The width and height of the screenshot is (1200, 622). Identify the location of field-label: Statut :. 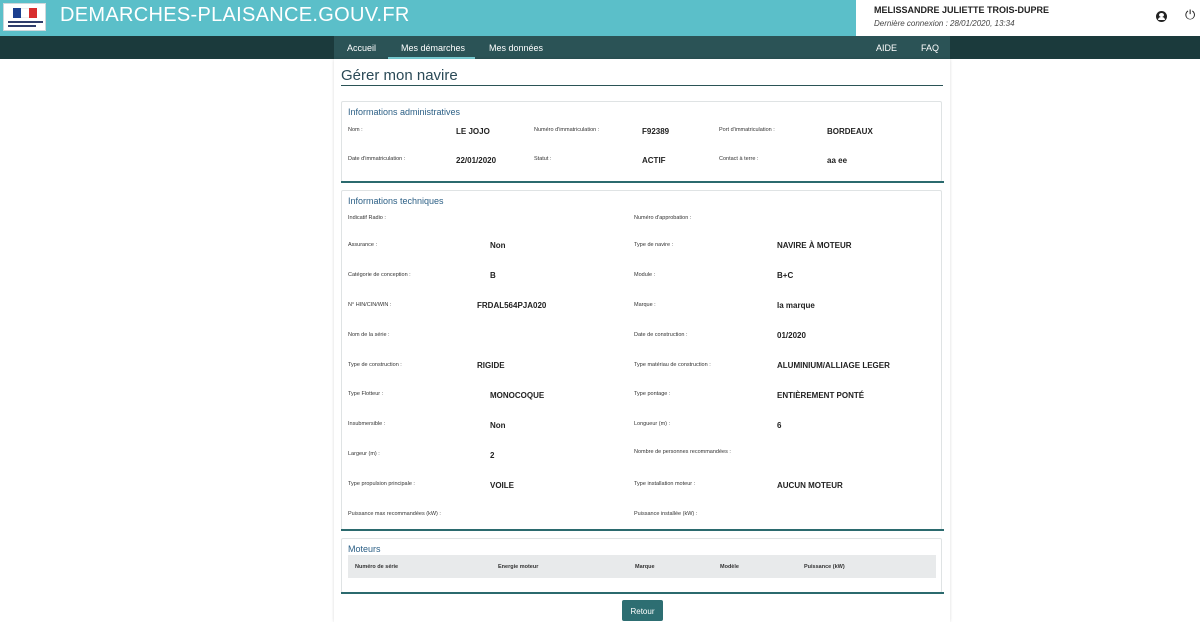
(543, 159).